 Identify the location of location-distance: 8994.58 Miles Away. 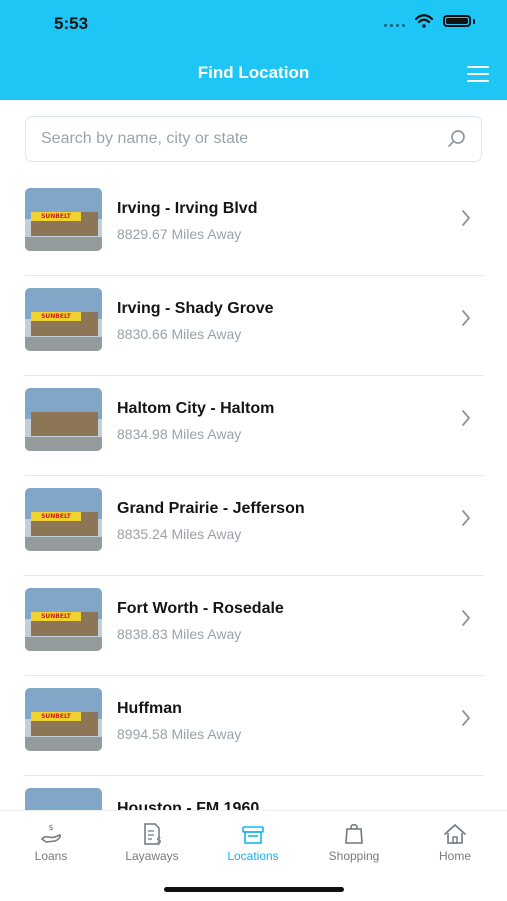
(179, 734).